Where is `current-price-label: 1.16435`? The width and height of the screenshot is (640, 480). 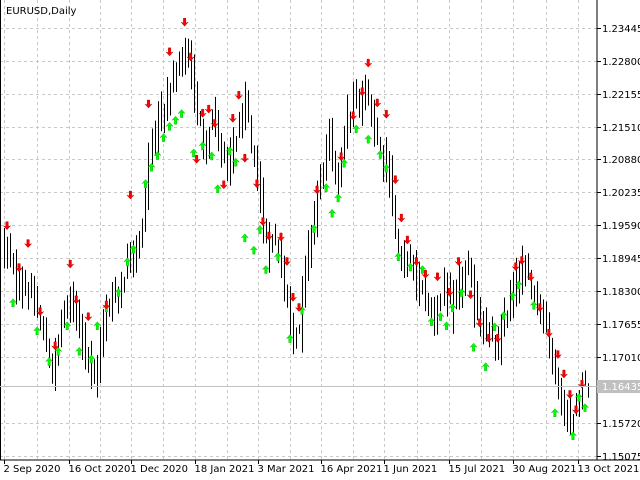 current-price-label: 1.16435 is located at coordinates (621, 387).